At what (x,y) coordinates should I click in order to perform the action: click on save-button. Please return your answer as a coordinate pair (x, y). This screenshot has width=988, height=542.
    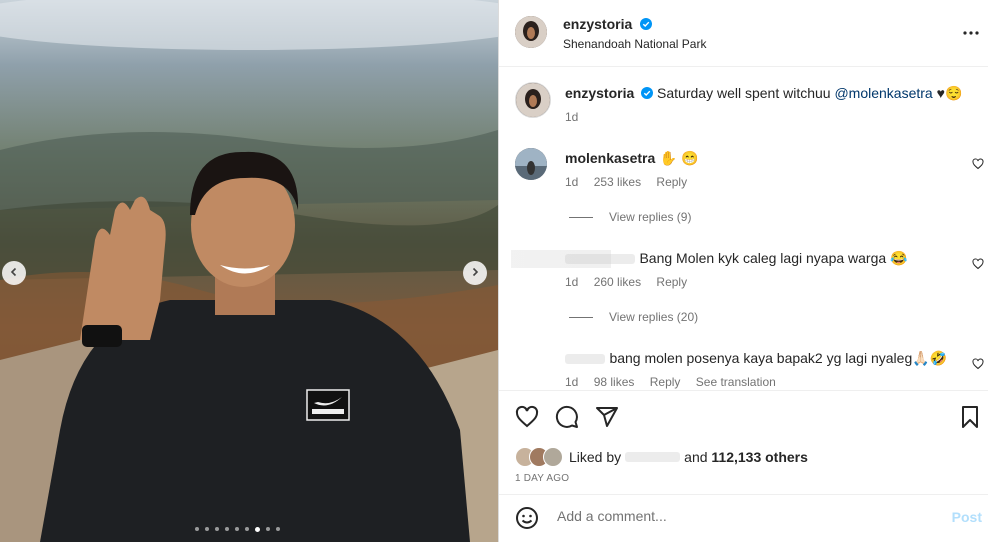
    Looking at the image, I should click on (970, 419).